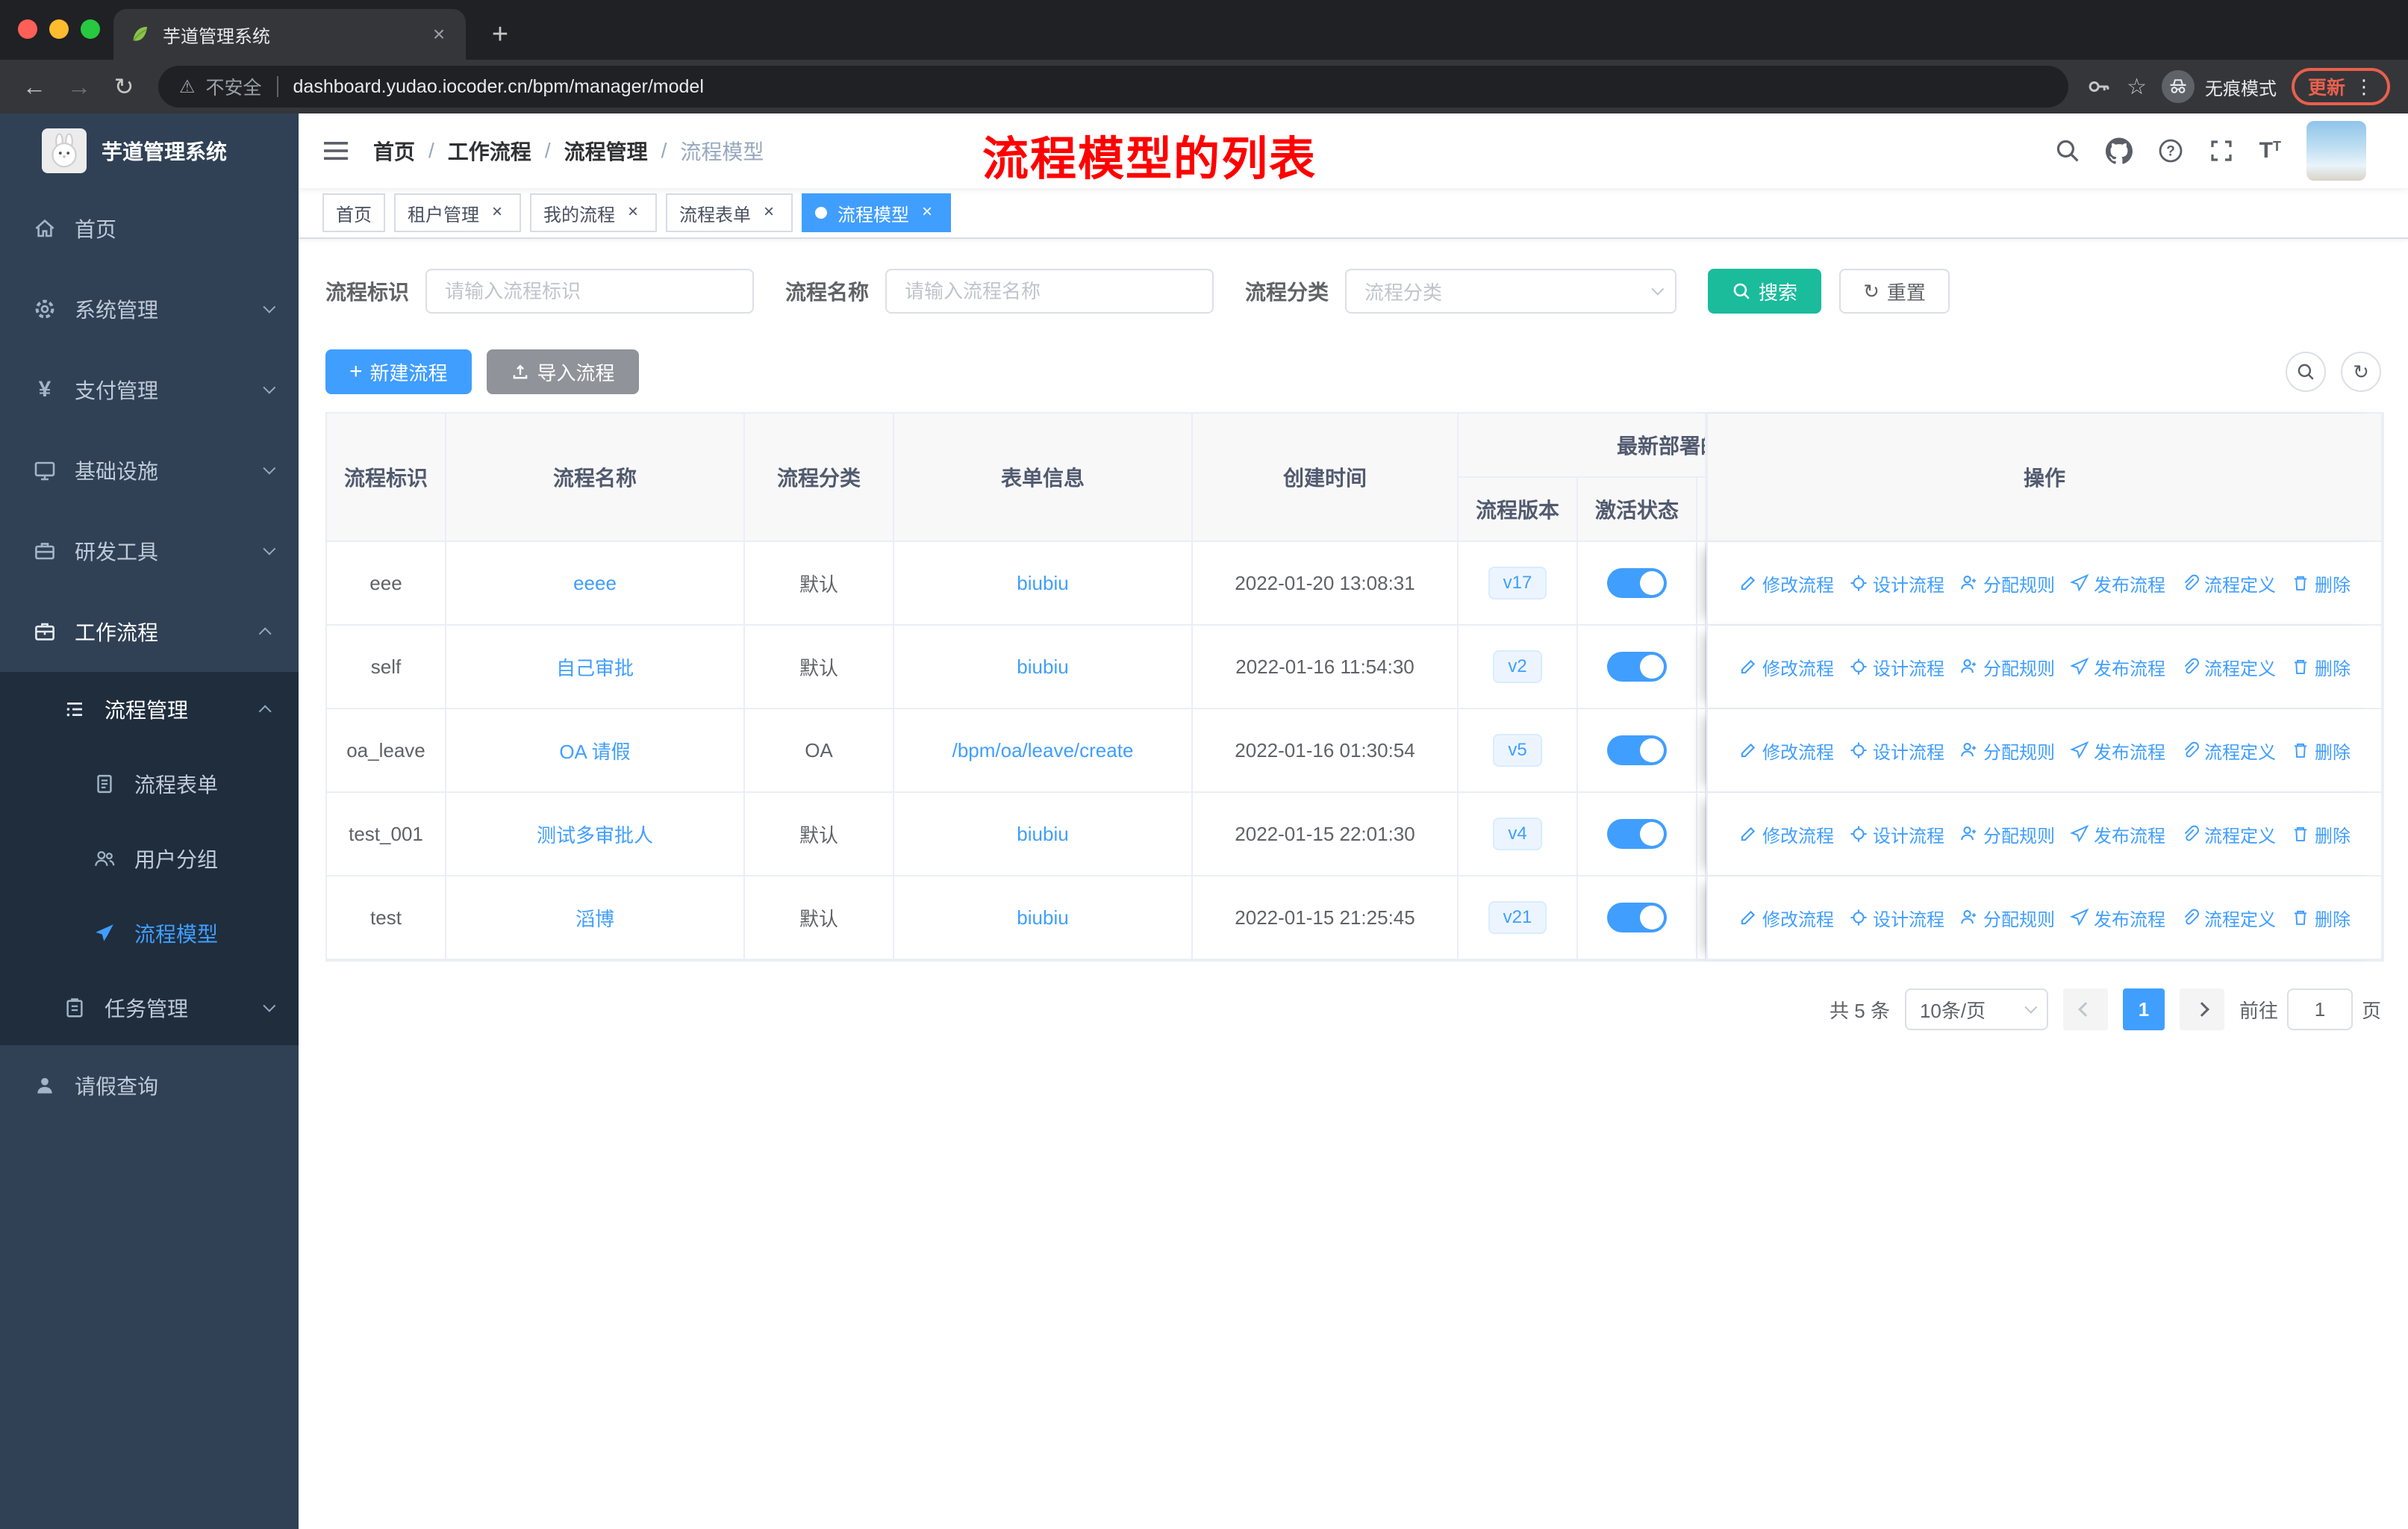 Image resolution: width=2408 pixels, height=1529 pixels. I want to click on process-id-input, so click(590, 291).